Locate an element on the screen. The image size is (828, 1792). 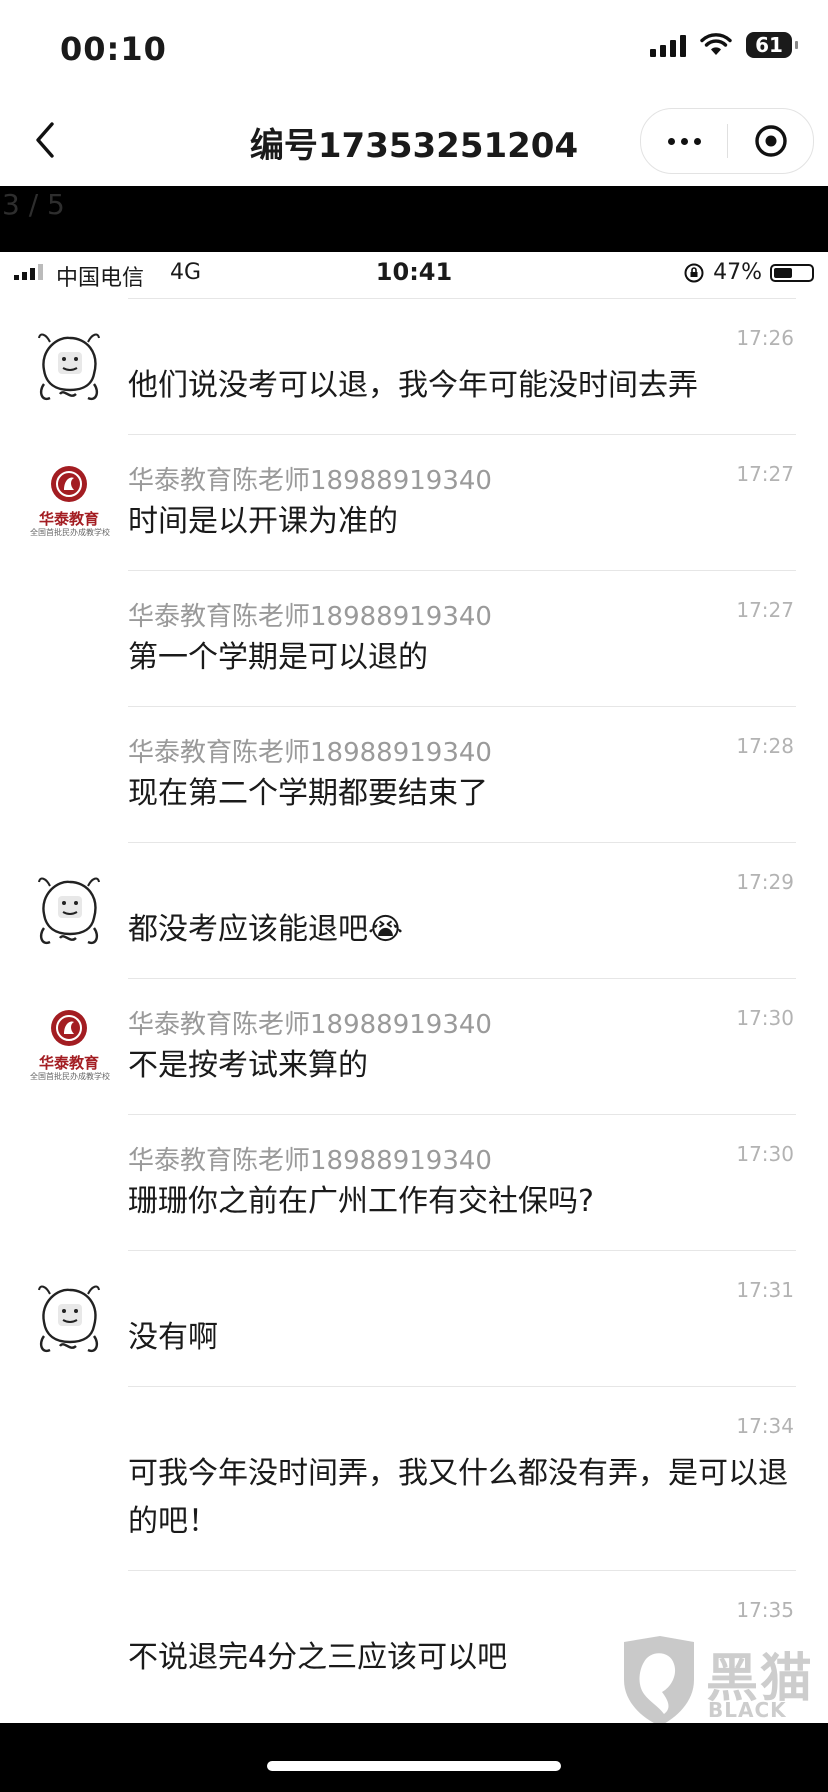
status-icons: 61 is located at coordinates (724, 45).